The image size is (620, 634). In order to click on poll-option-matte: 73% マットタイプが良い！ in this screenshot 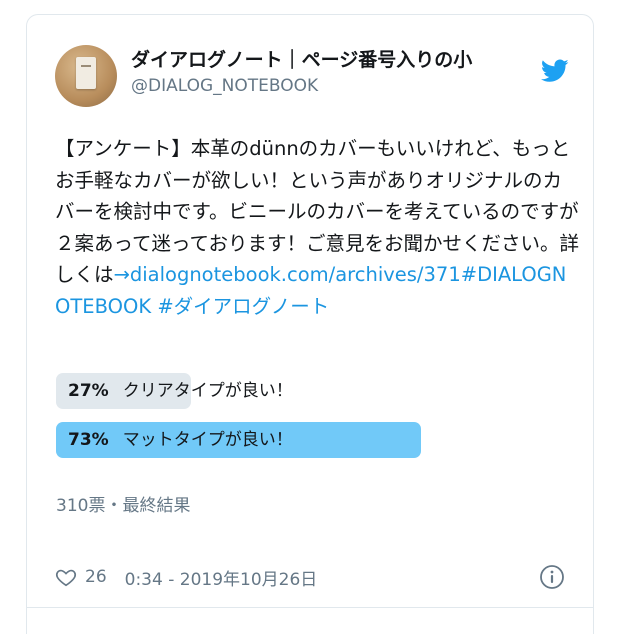, I will do `click(306, 440)`.